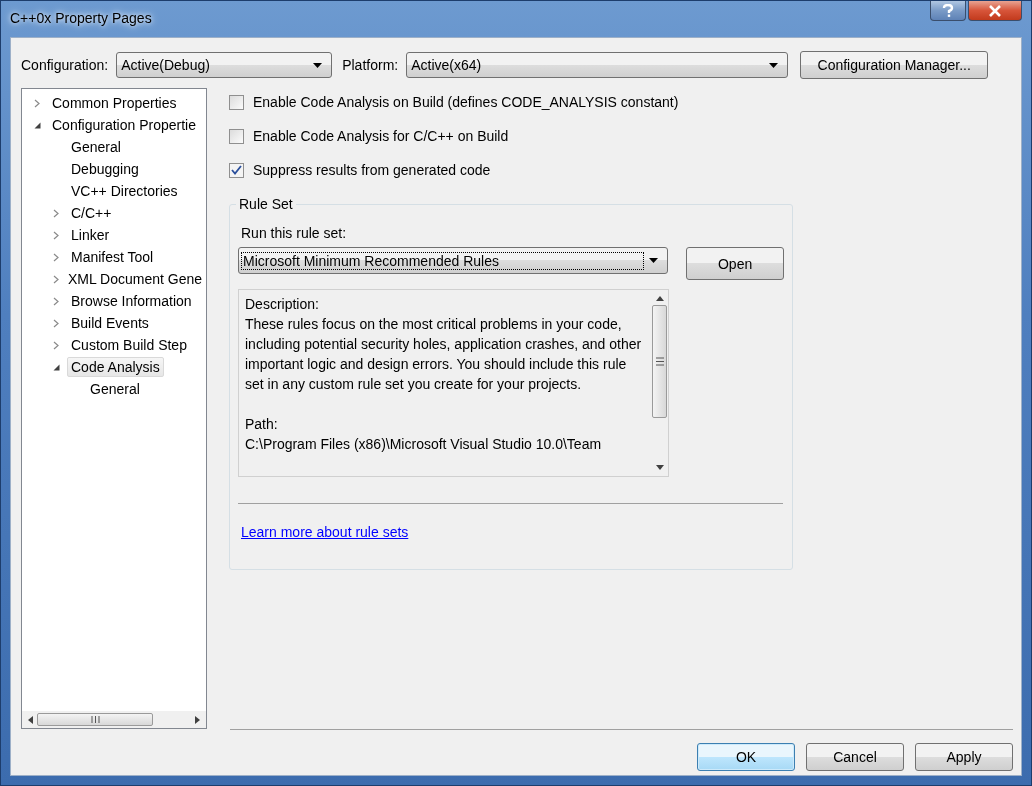  Describe the element at coordinates (224, 65) in the screenshot. I see `configuration-dropdown: Active(Debug)` at that location.